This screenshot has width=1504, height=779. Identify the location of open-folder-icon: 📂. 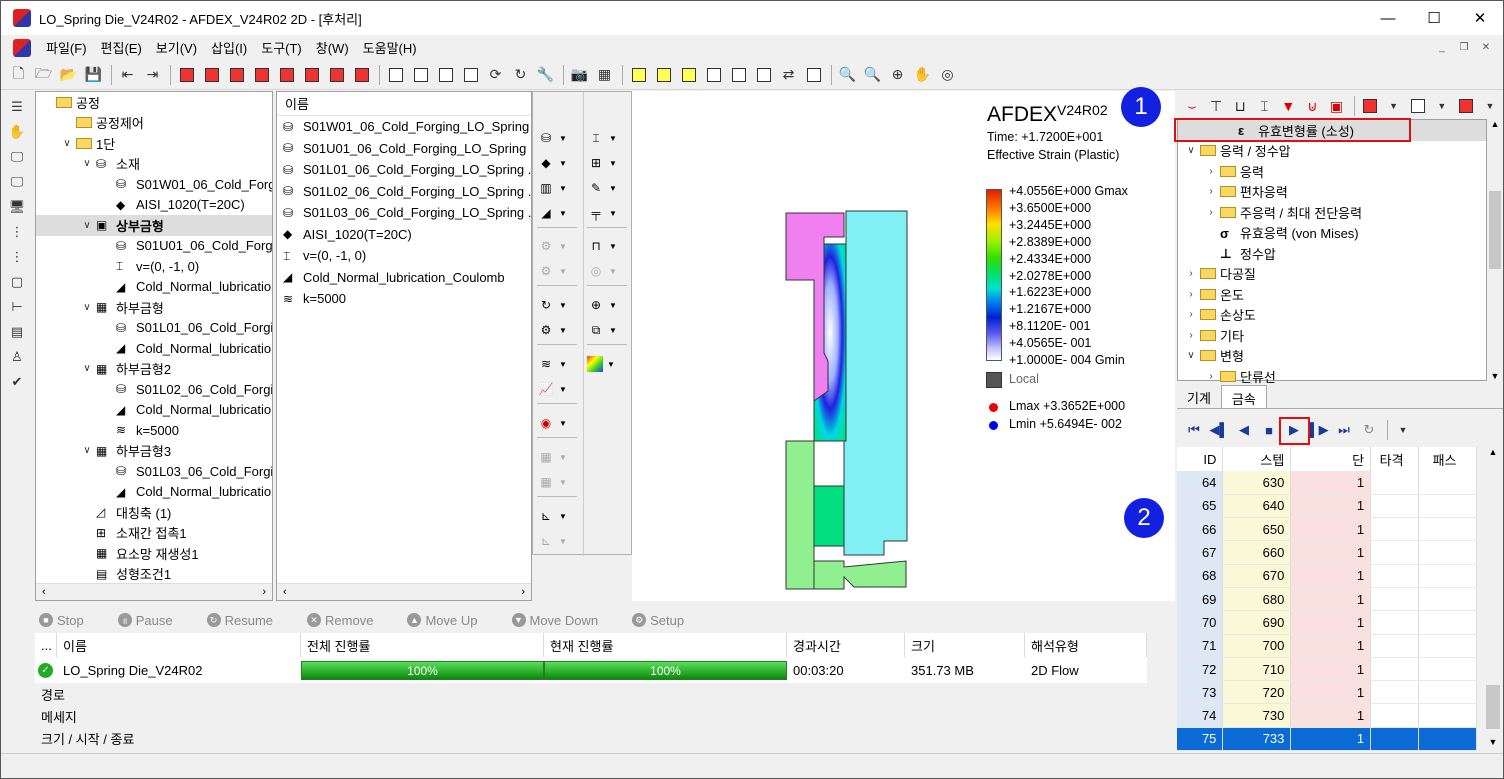
(68, 74).